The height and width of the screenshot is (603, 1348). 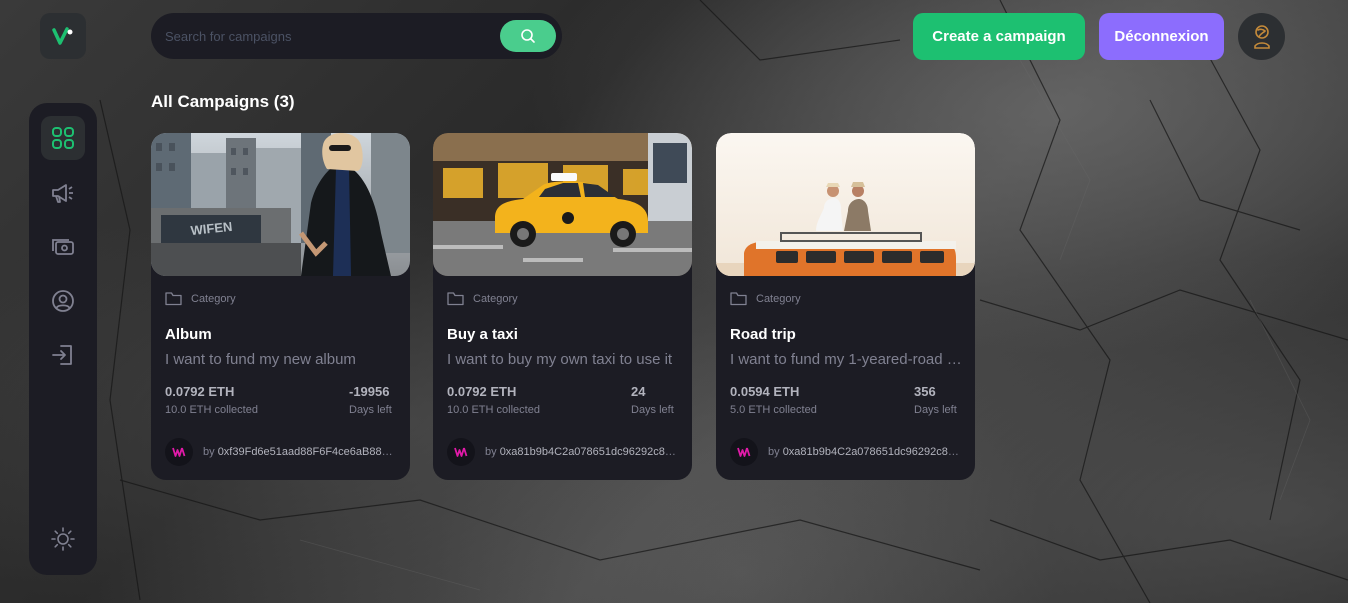 What do you see at coordinates (369, 391) in the screenshot?
I see `campaign-days-left: -19956` at bounding box center [369, 391].